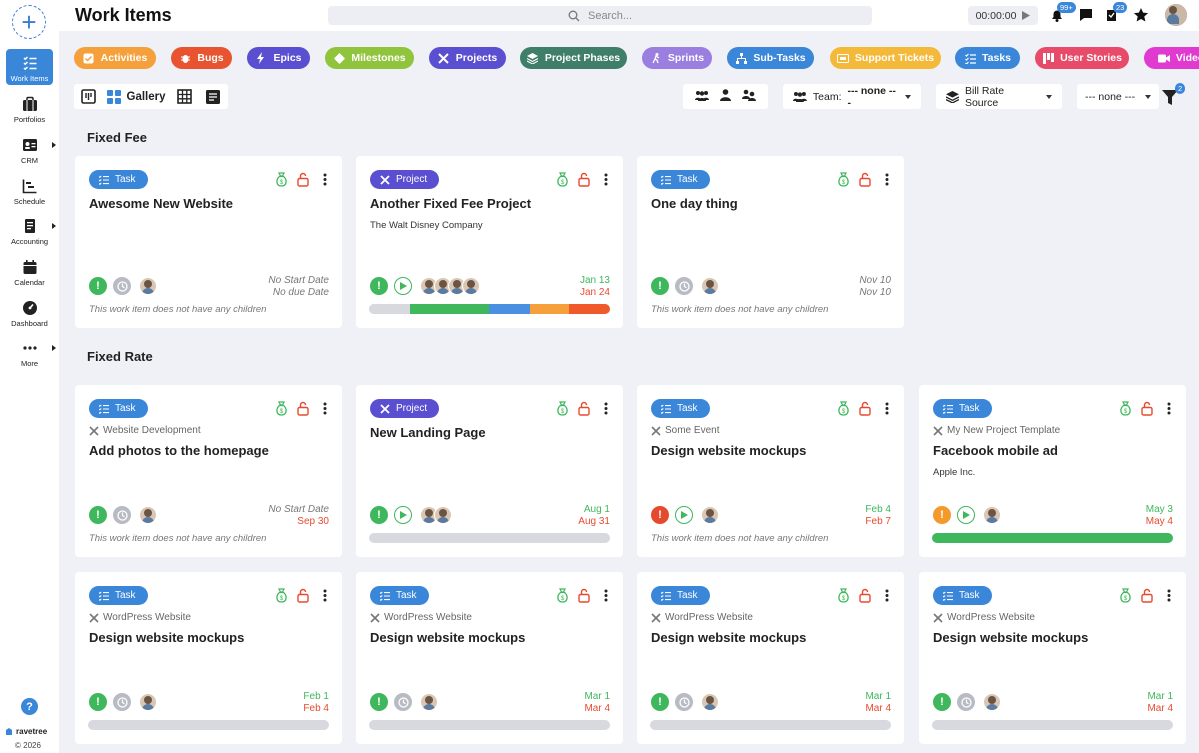 This screenshot has height=753, width=1199. Describe the element at coordinates (1086, 15) in the screenshot. I see `messages-button` at that location.